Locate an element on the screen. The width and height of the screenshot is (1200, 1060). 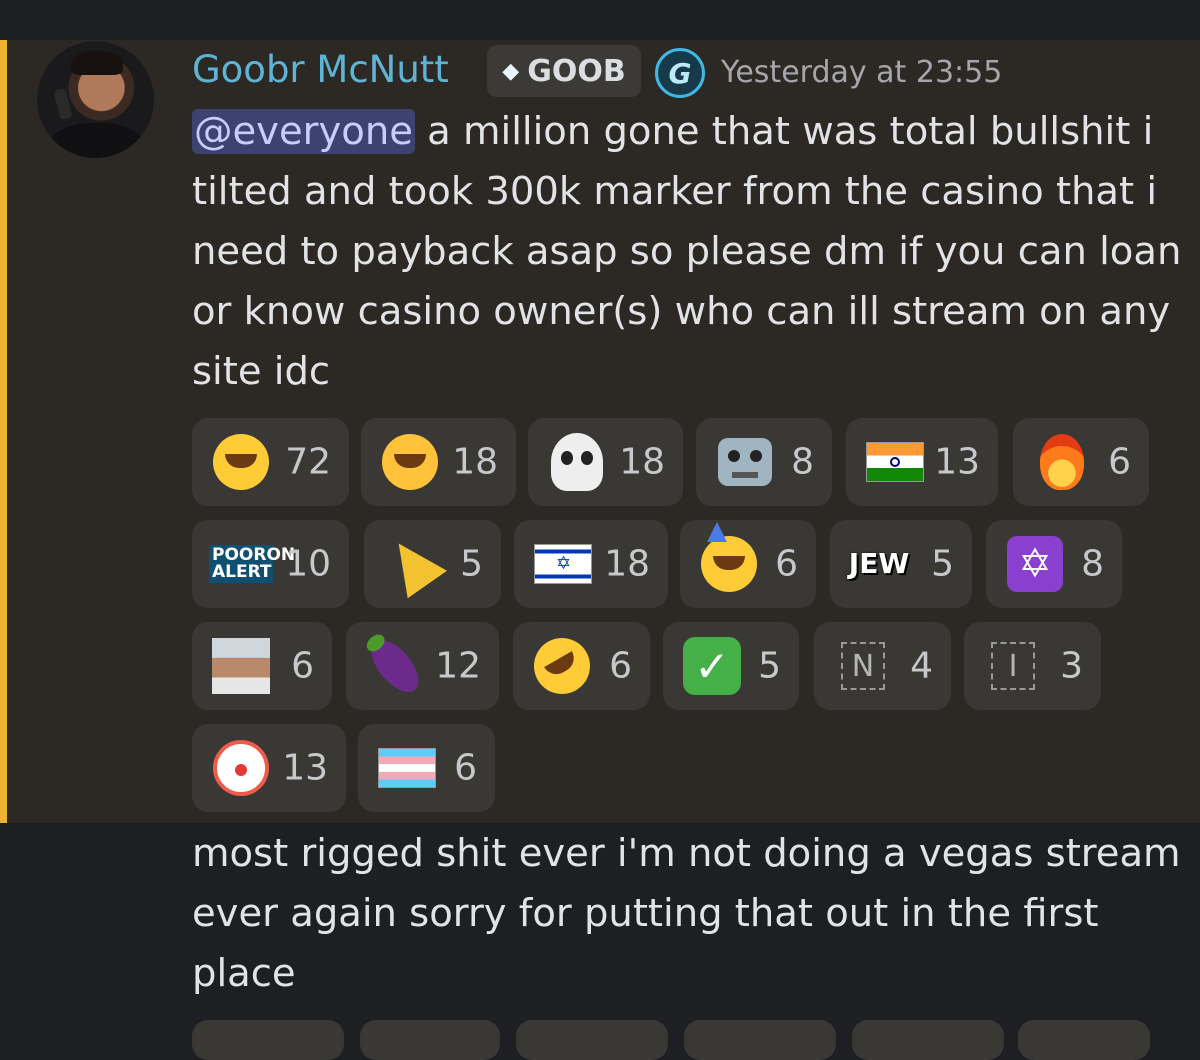
reaction-count: 10 is located at coordinates (308, 564).